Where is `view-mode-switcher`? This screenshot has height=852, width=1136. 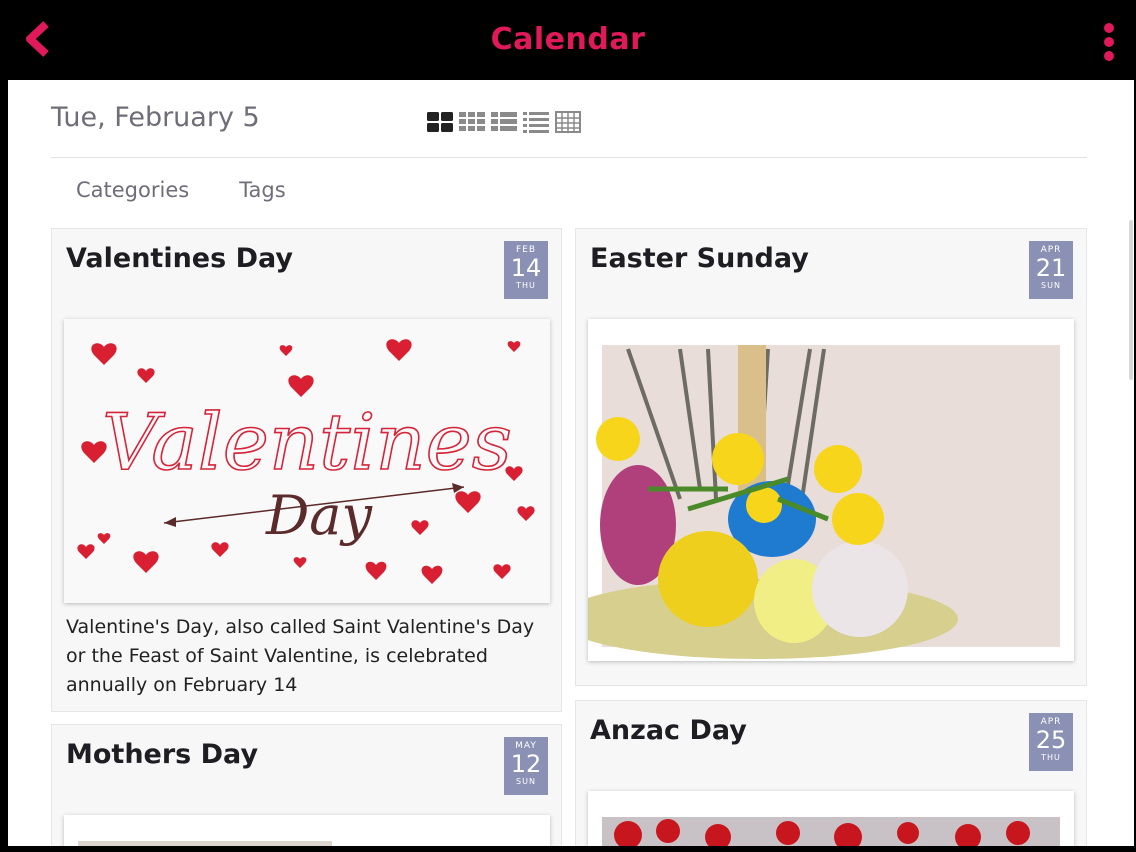
view-mode-switcher is located at coordinates (504, 122).